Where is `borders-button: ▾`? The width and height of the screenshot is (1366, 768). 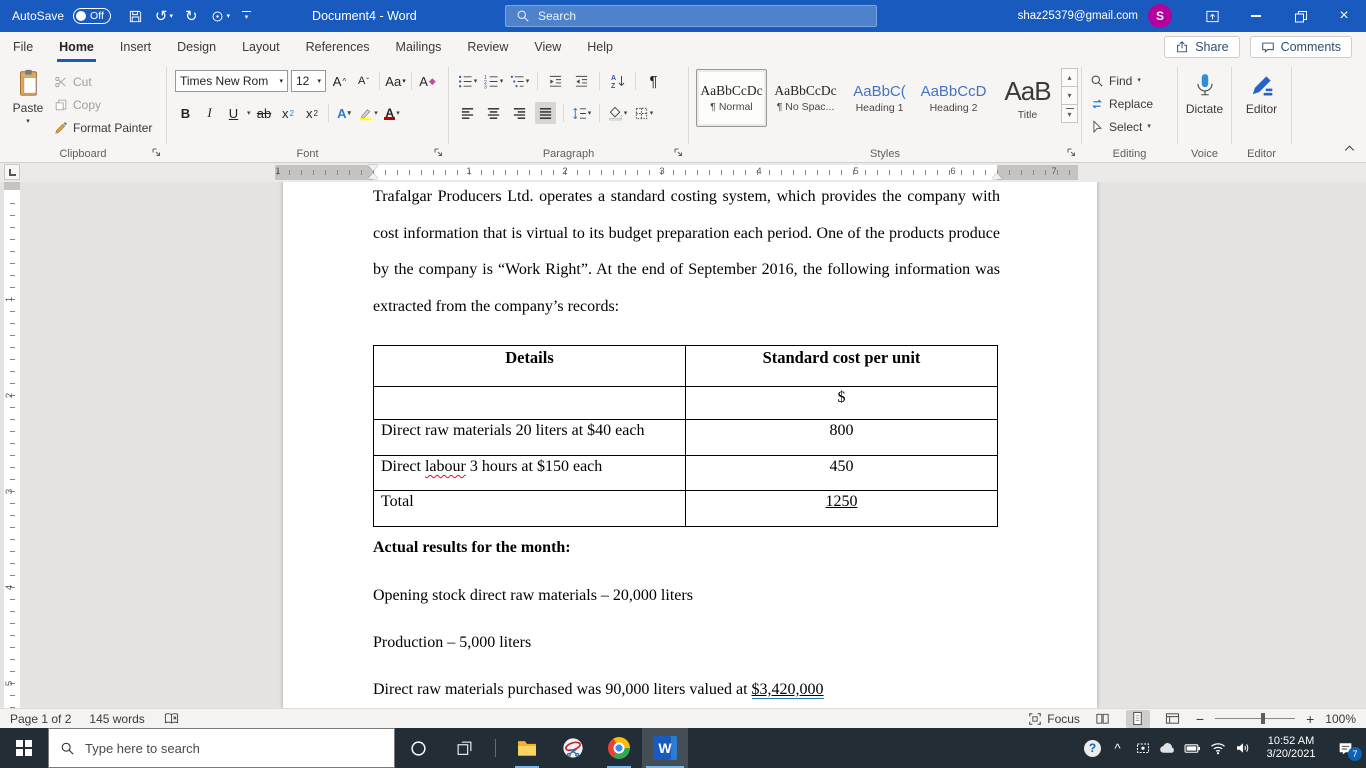
borders-button: ▾ is located at coordinates (643, 113).